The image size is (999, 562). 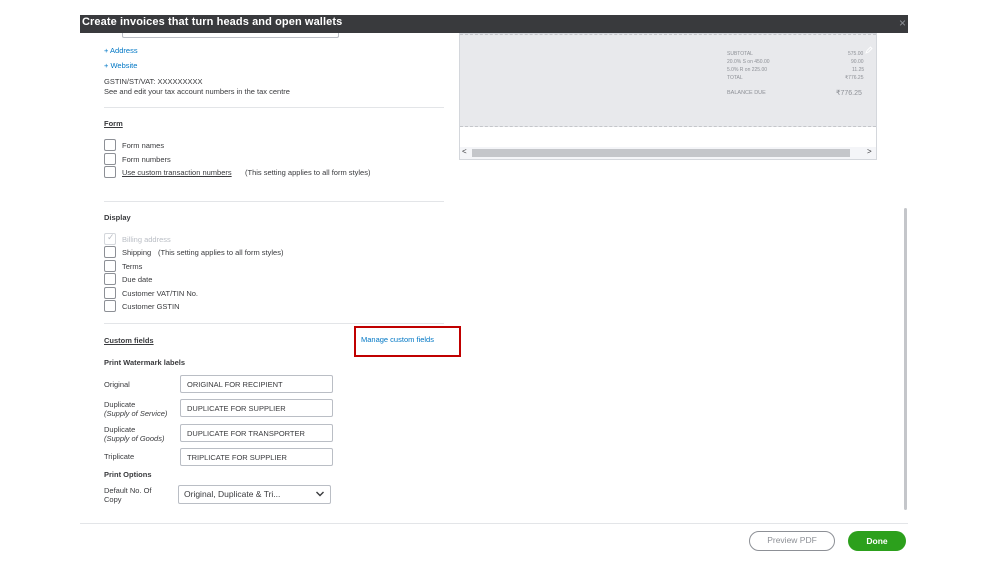 I want to click on billing-address-checkbox: ✓, so click(x=110, y=238).